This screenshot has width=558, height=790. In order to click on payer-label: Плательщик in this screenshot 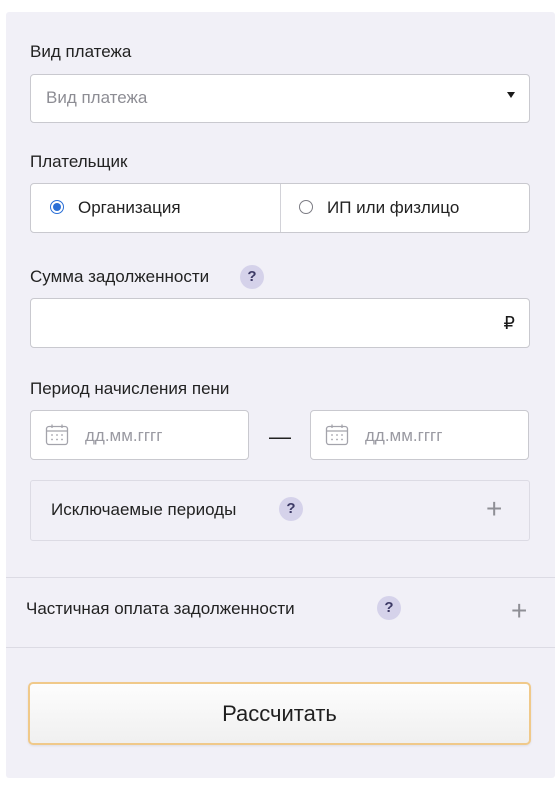, I will do `click(79, 161)`.